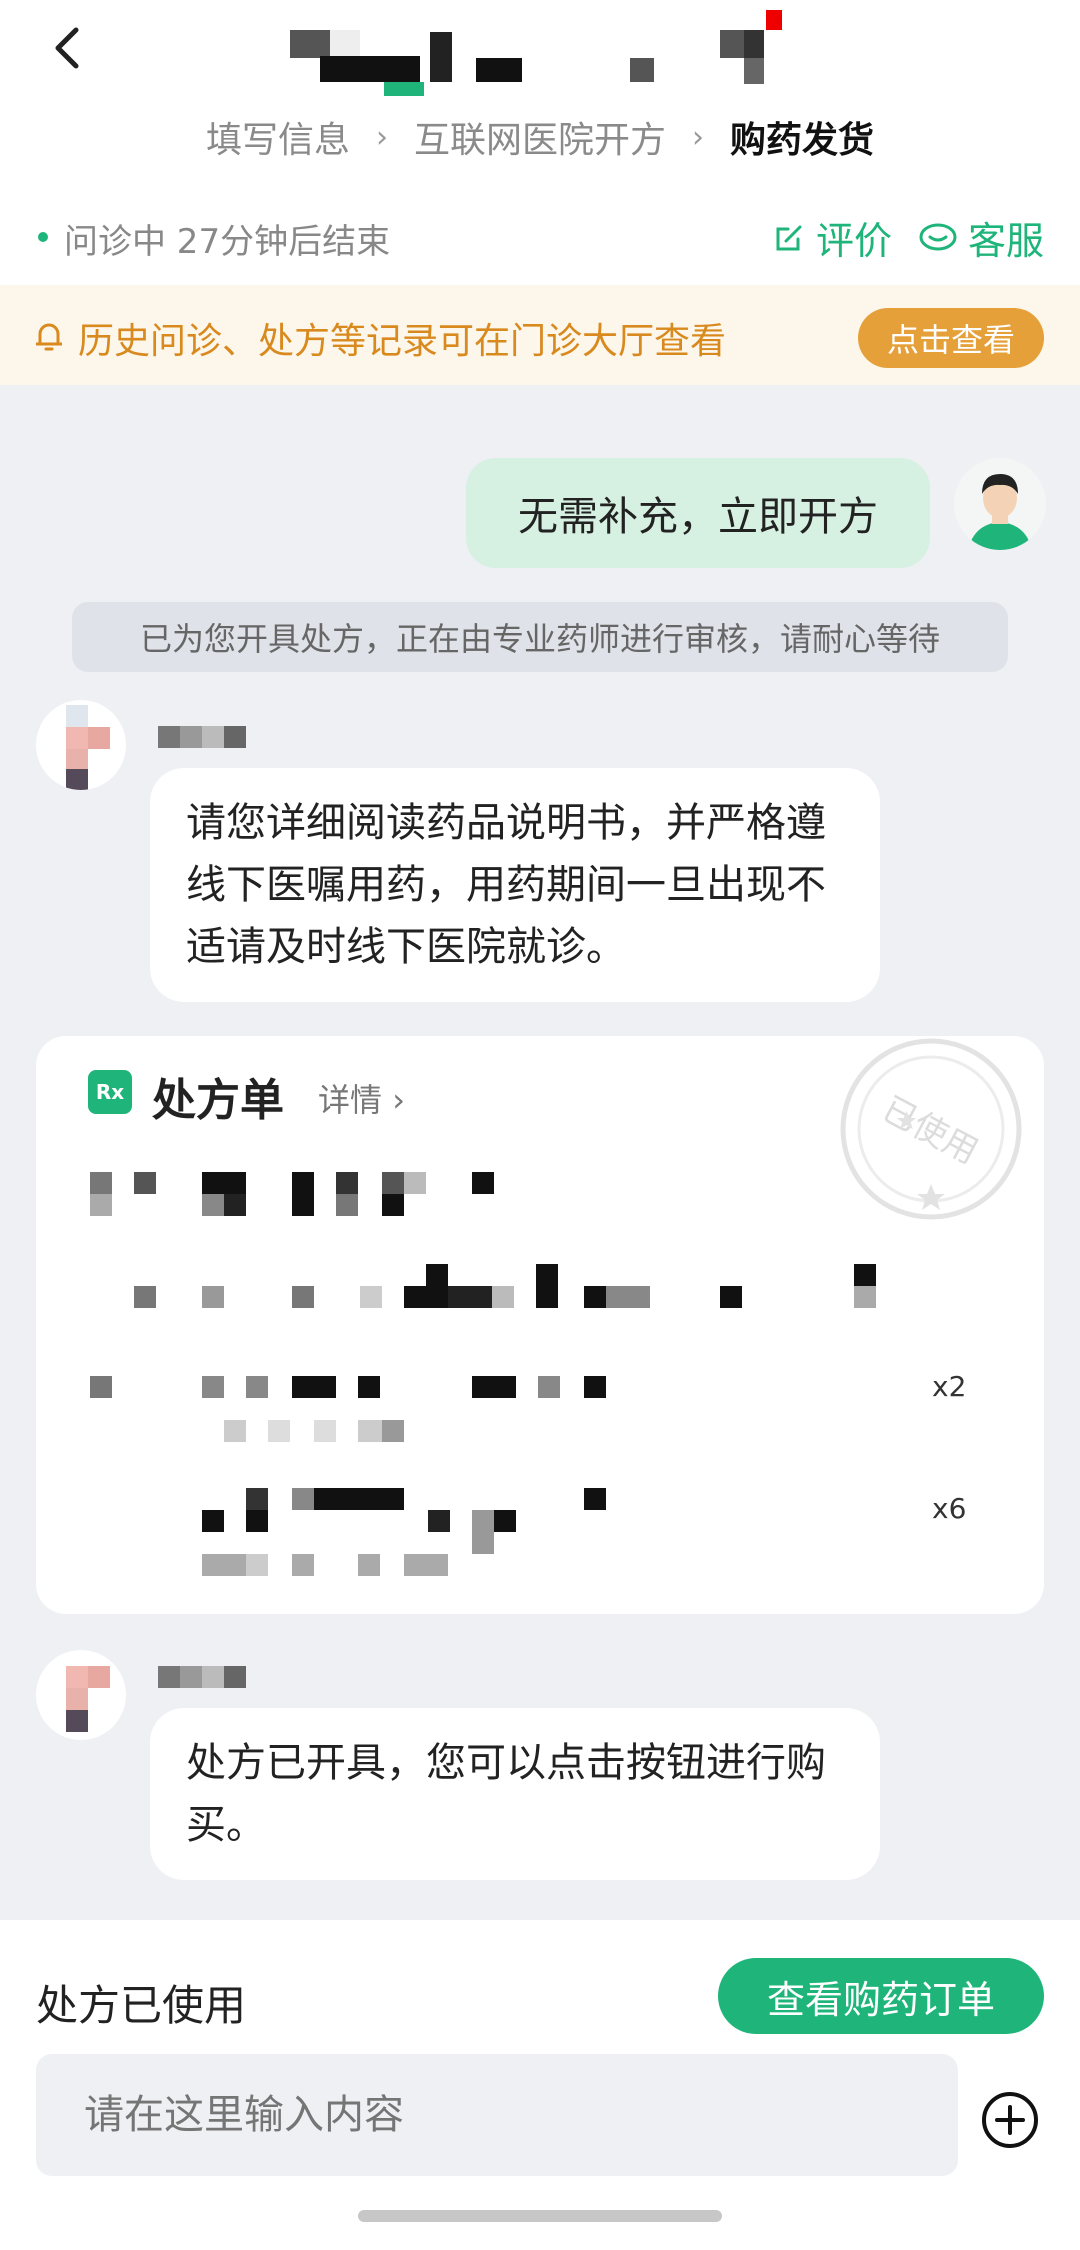 The width and height of the screenshot is (1080, 2250). I want to click on view-records-button: 点击查看, so click(951, 338).